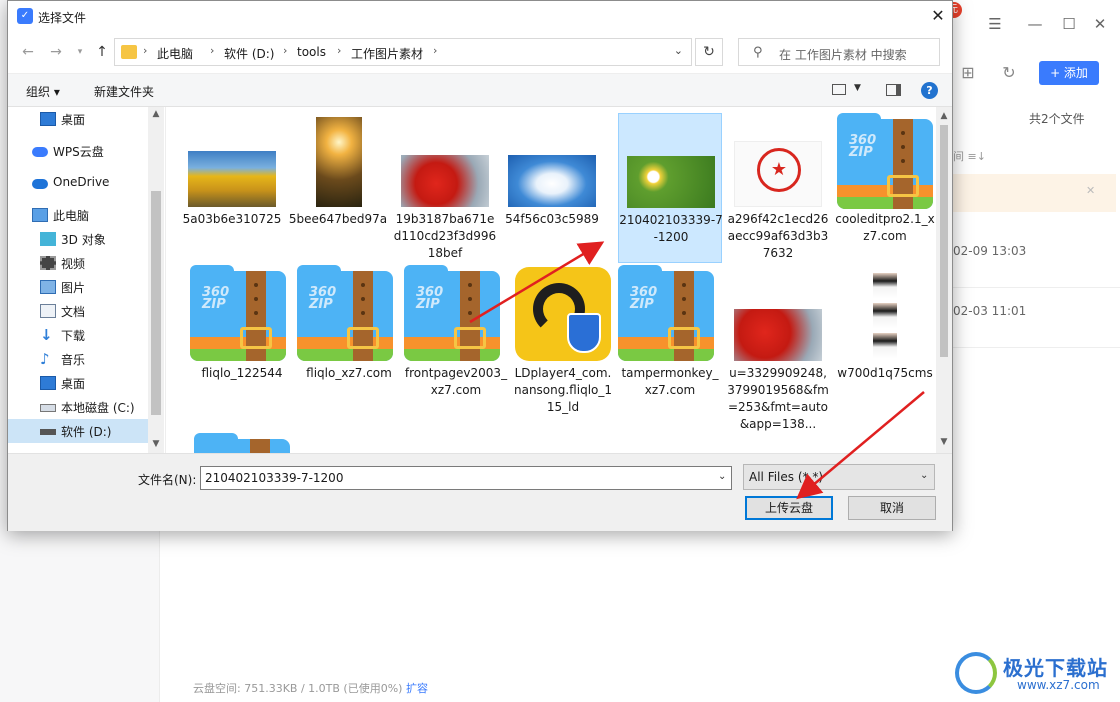 The image size is (1120, 702). What do you see at coordinates (968, 73) in the screenshot?
I see `new-folder-icon: ⊞` at bounding box center [968, 73].